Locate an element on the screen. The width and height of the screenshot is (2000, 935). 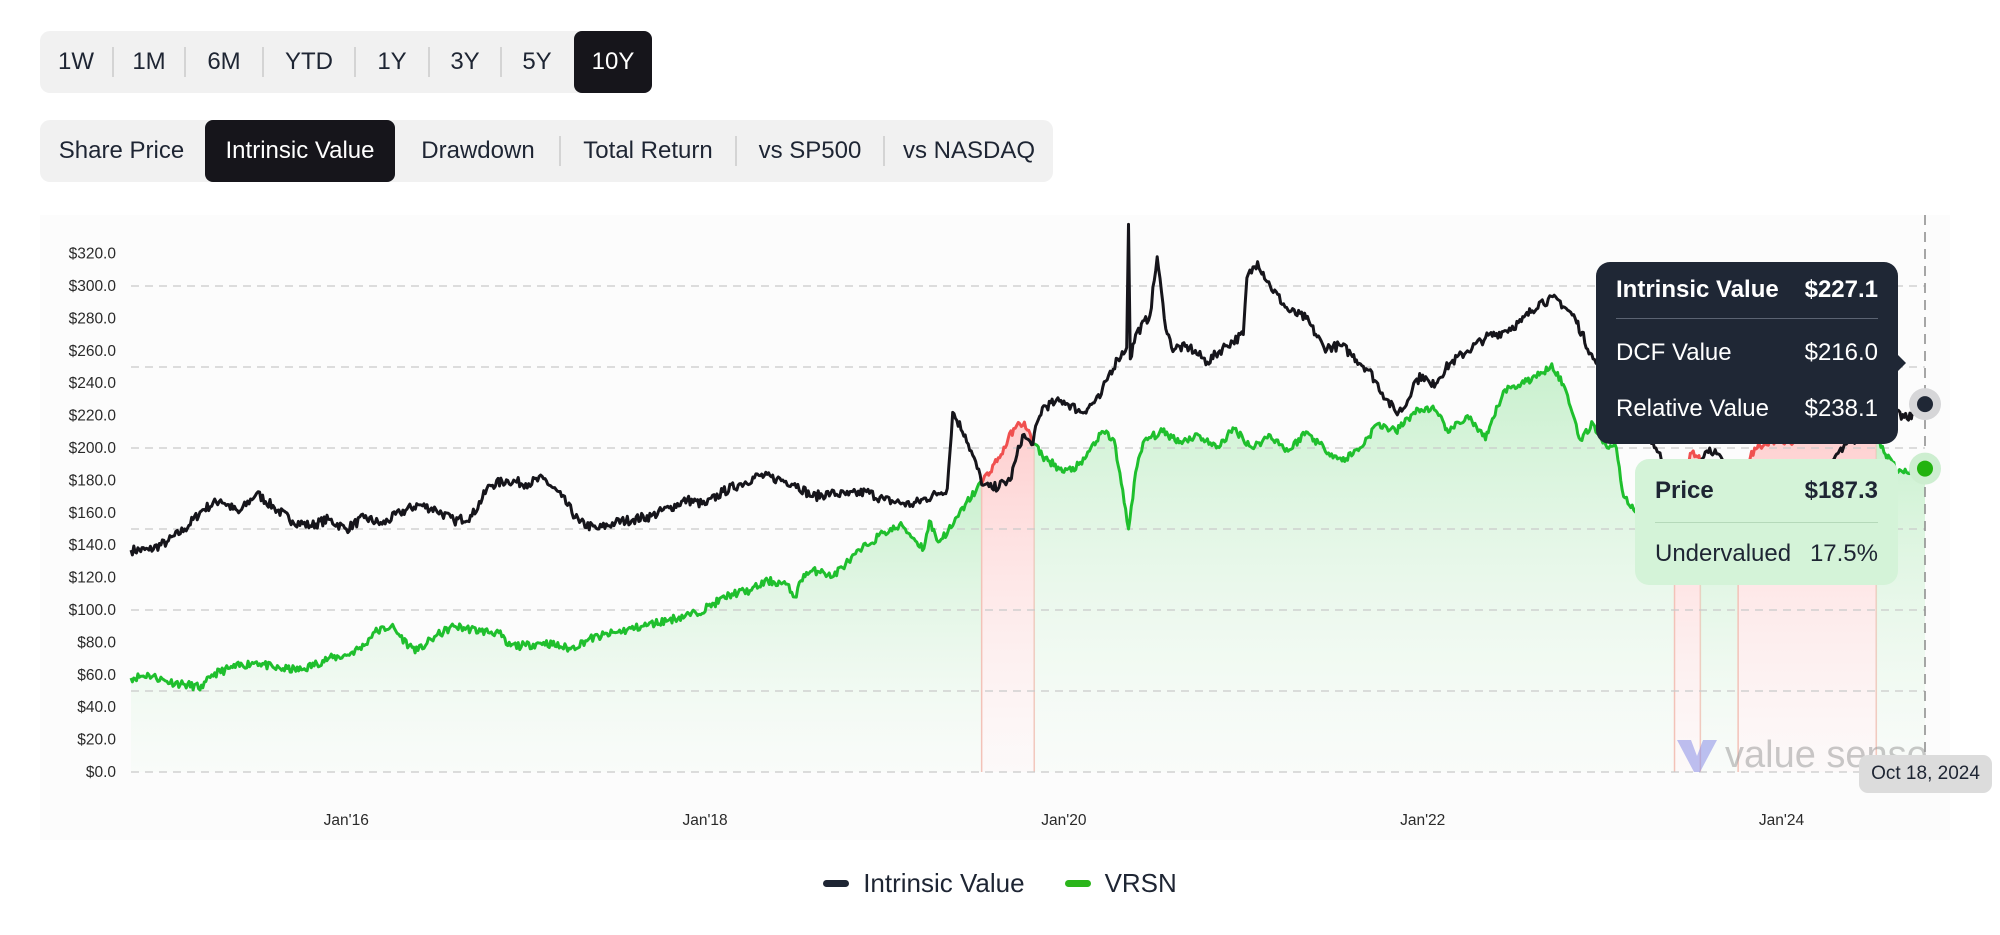
y-tick-label: $80.0 is located at coordinates (96, 642).